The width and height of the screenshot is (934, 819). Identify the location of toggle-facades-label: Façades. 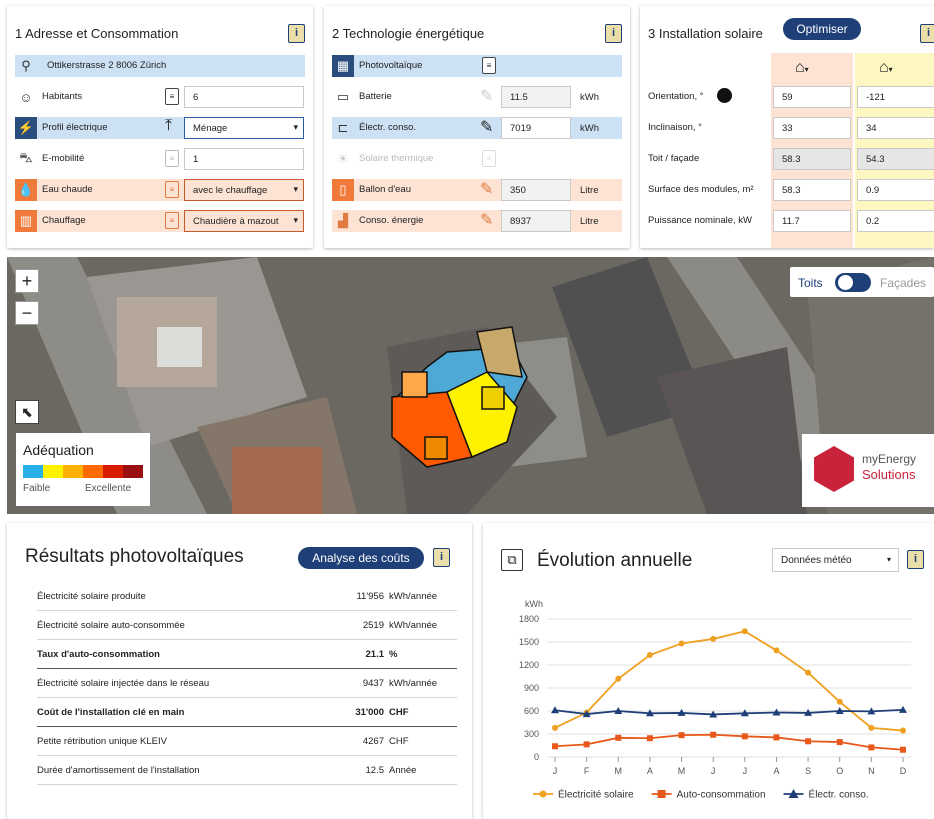
(903, 283).